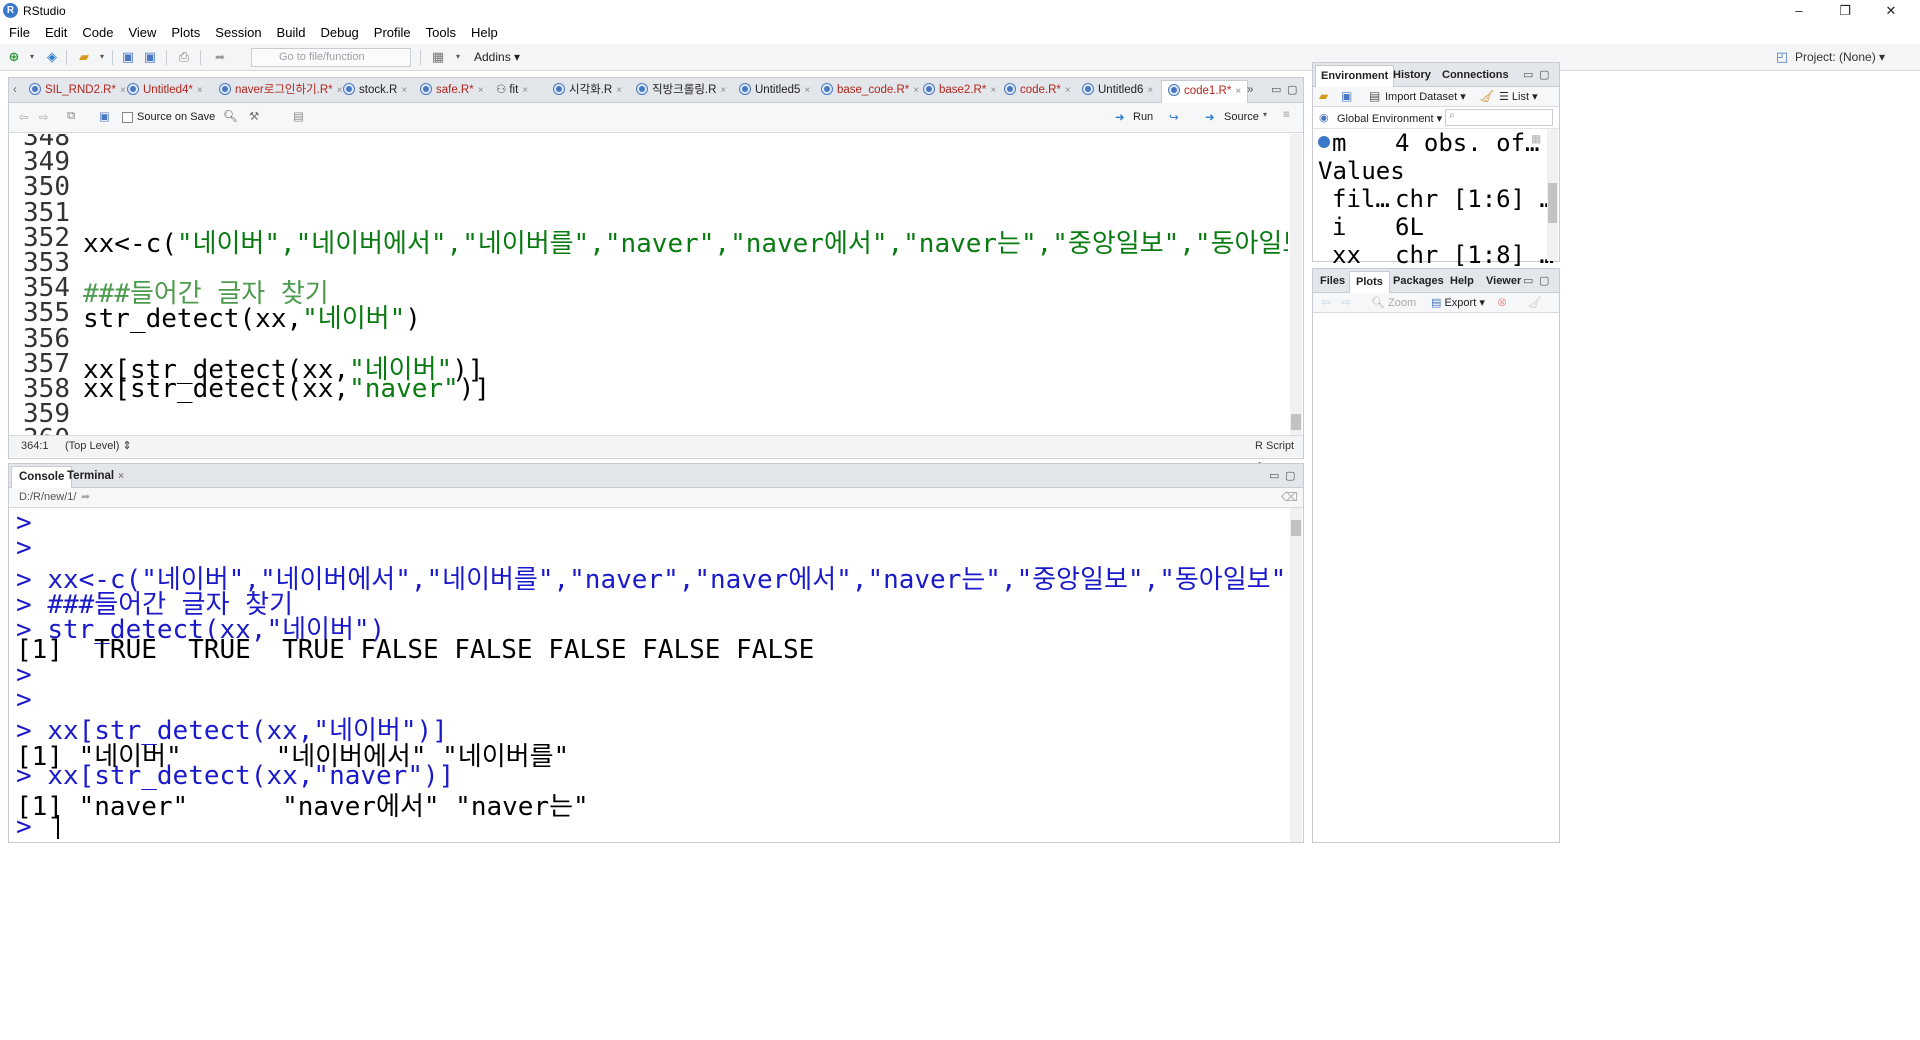 This screenshot has height=1040, width=1920. What do you see at coordinates (254, 116) in the screenshot?
I see `magic-wand-icon: ⚒` at bounding box center [254, 116].